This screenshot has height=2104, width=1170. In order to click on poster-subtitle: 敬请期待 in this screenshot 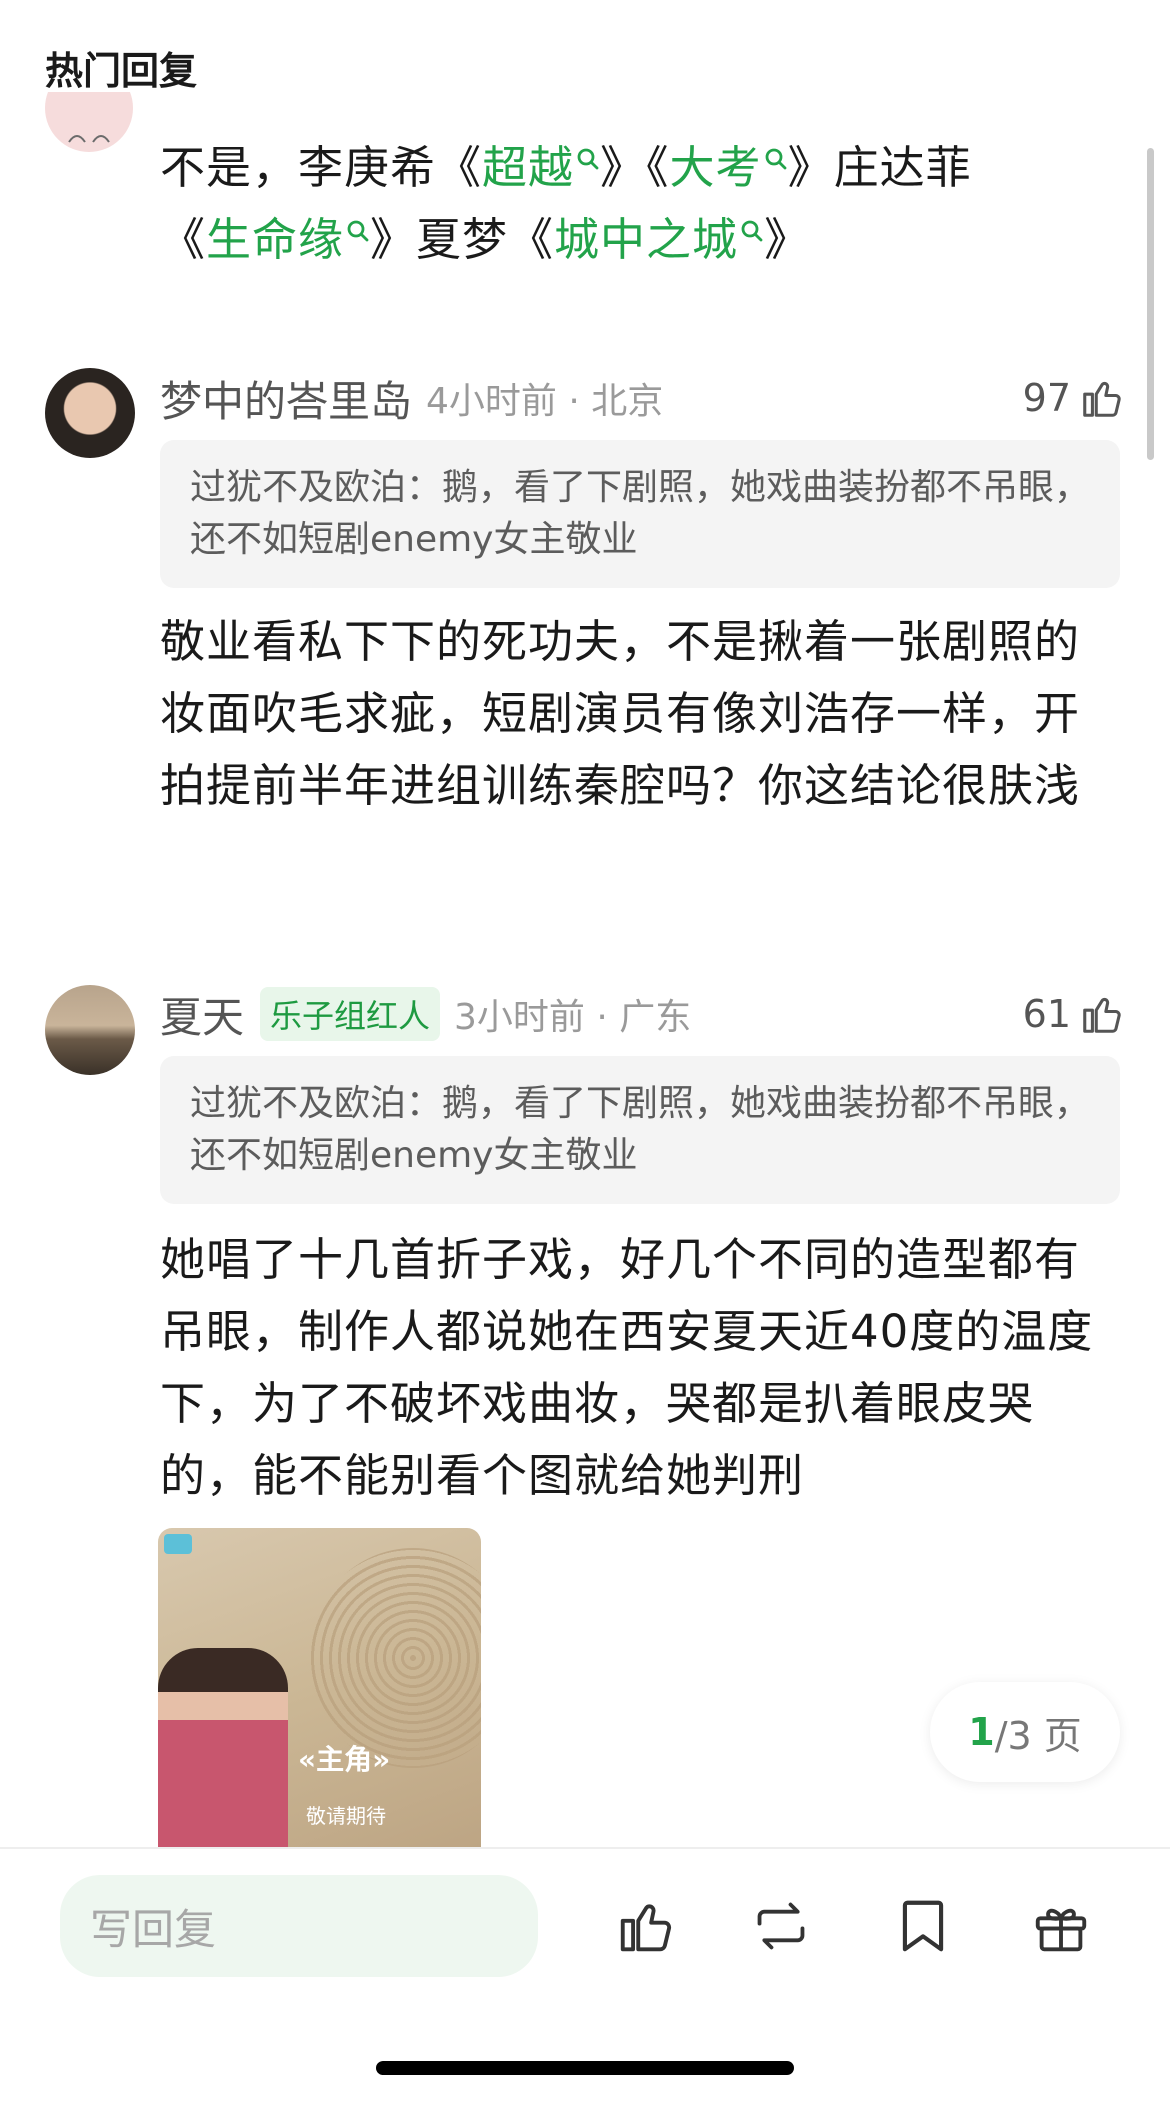, I will do `click(346, 1816)`.